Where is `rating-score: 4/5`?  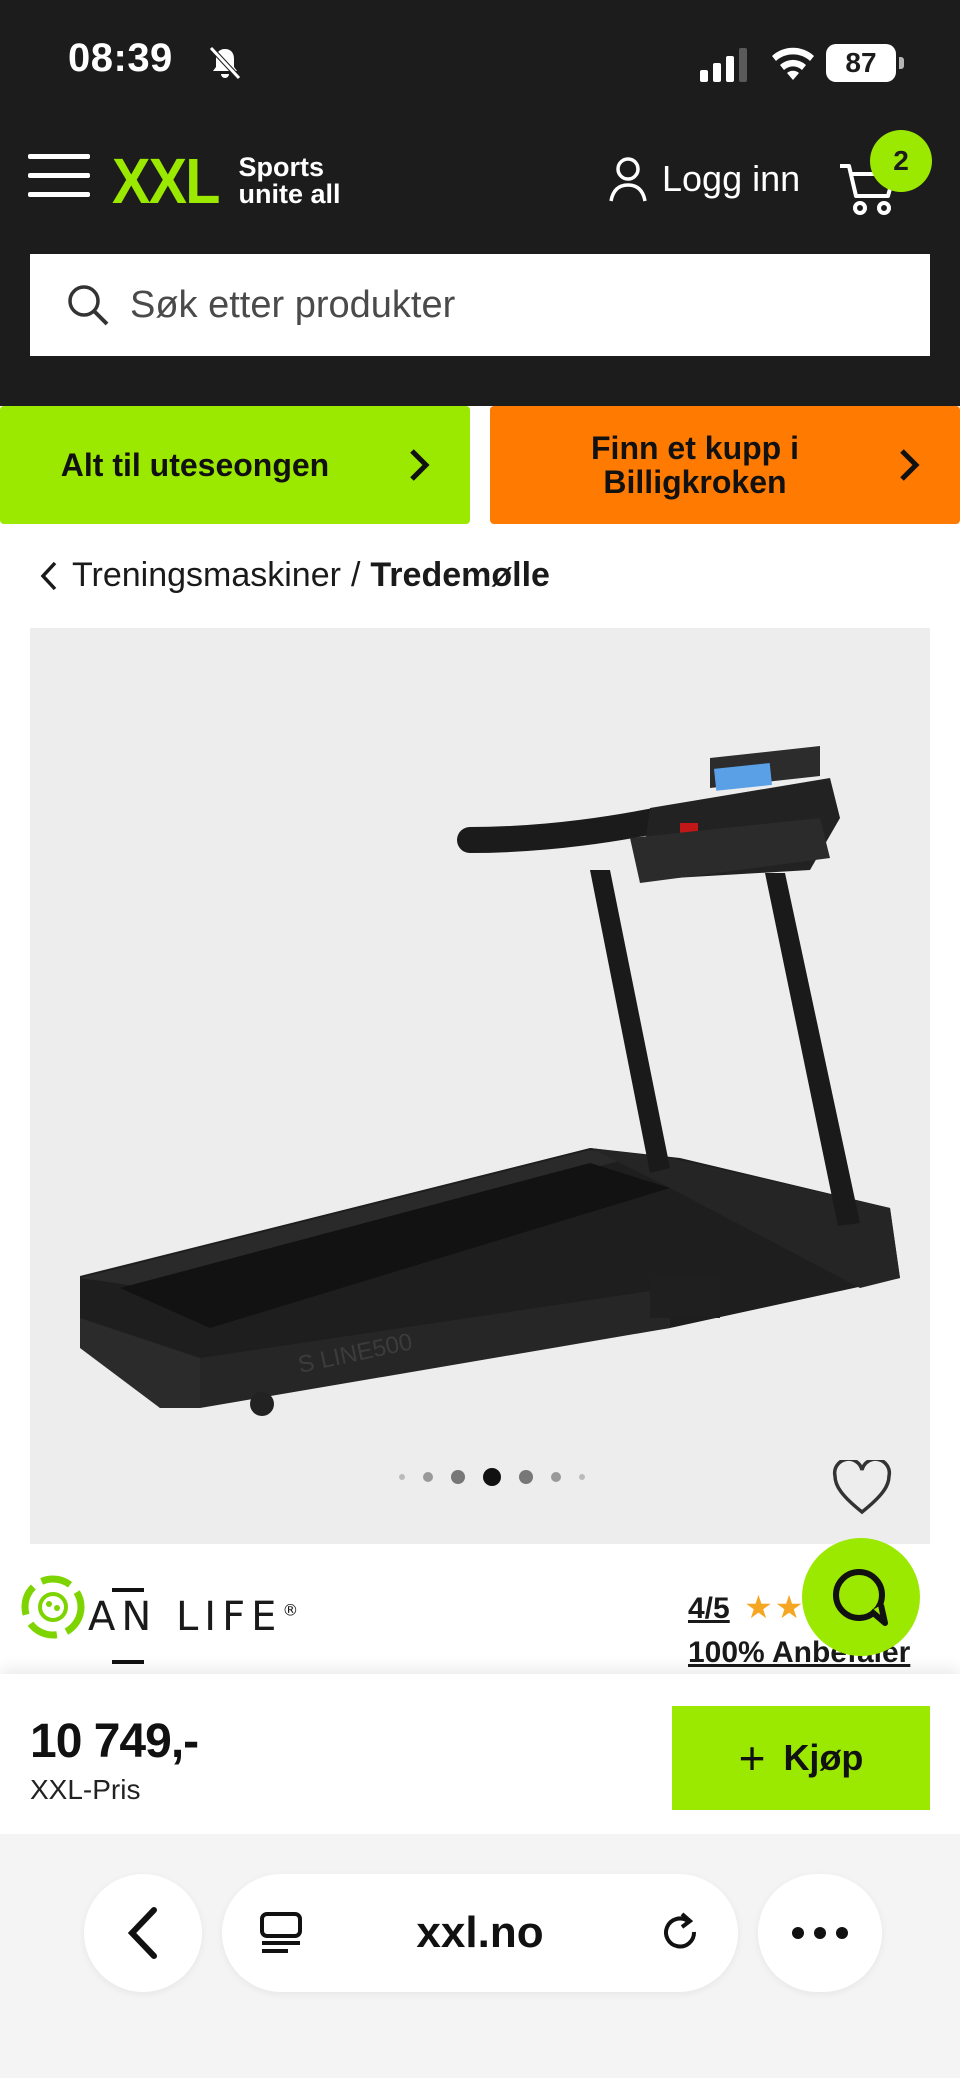 rating-score: 4/5 is located at coordinates (709, 1608).